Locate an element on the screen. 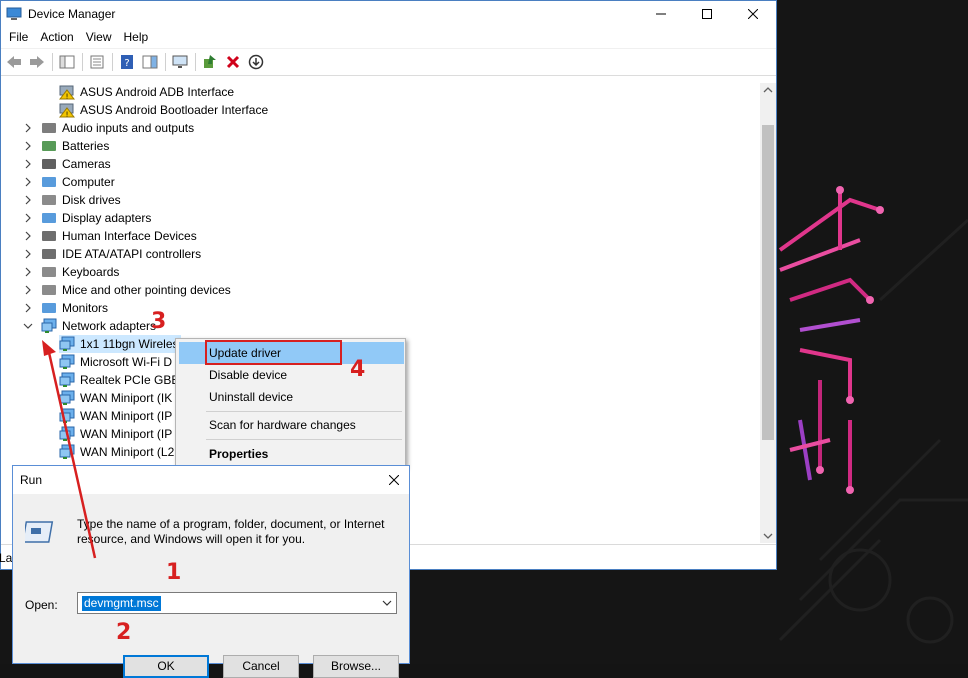  step-number-4: 4 is located at coordinates (358, 369).